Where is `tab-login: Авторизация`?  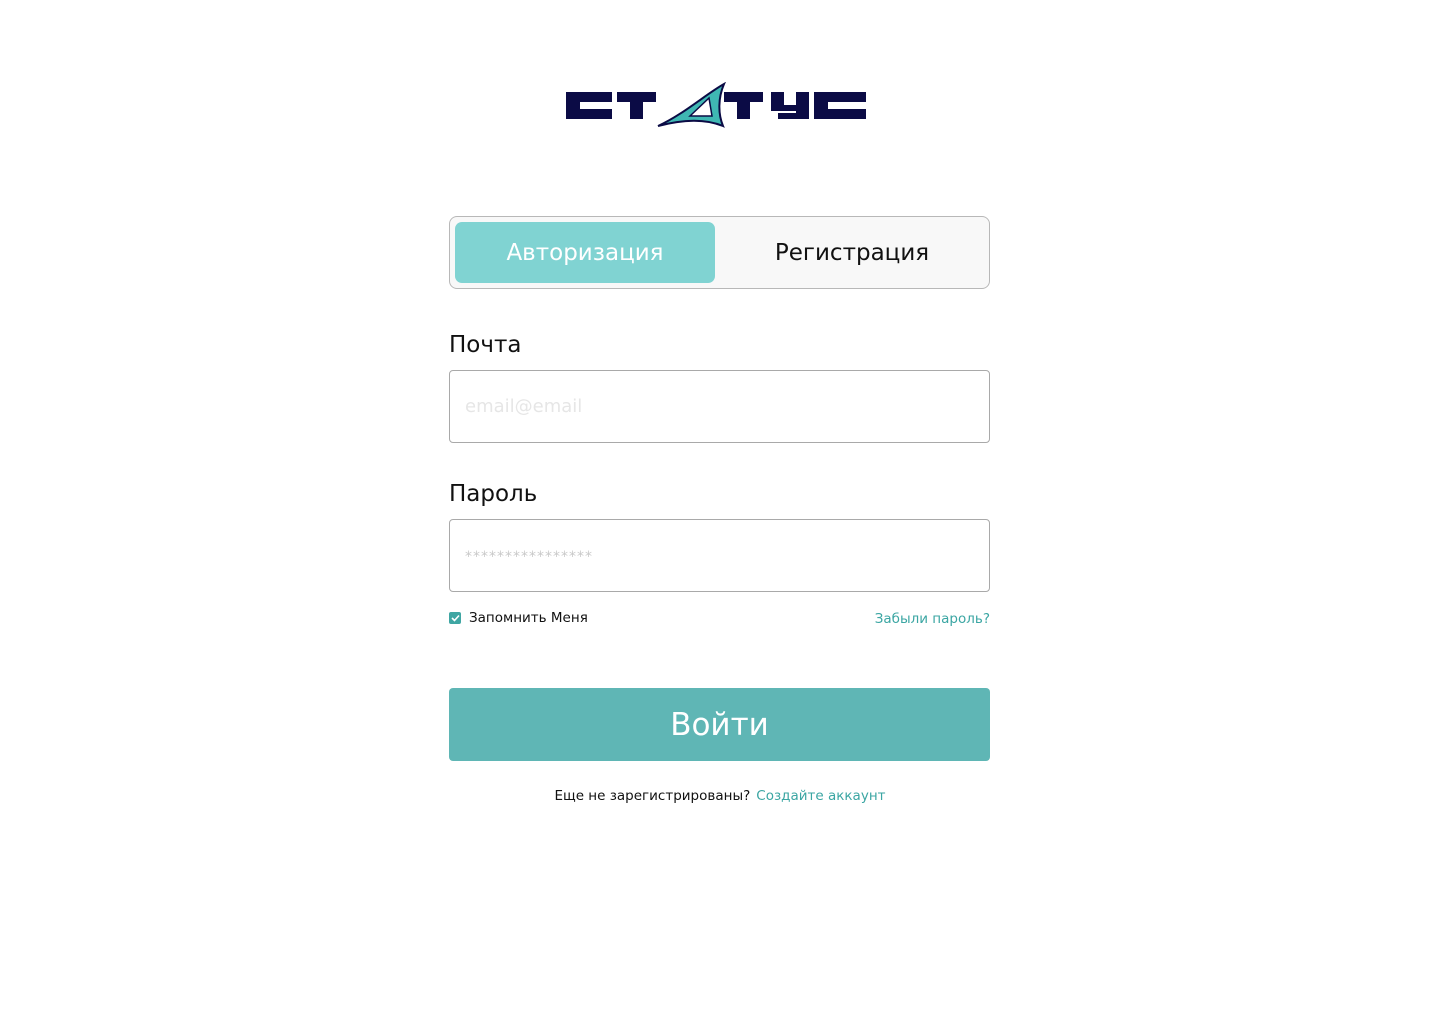
tab-login: Авторизация is located at coordinates (585, 252).